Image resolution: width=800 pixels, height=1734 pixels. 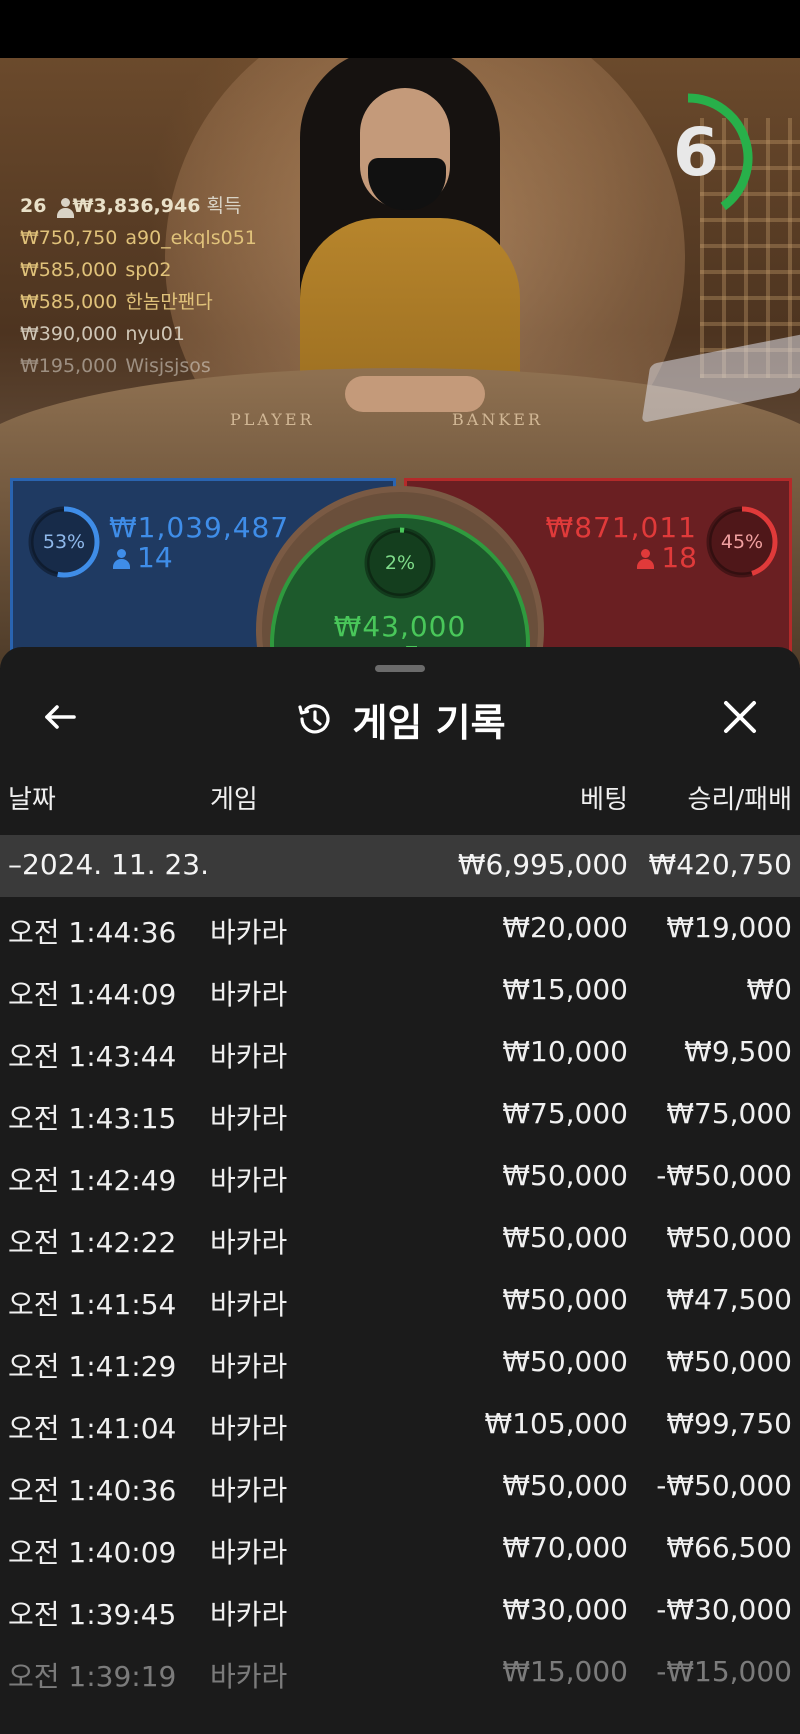 I want to click on table-row: 오전 1:41:54 바카라 ₩50,000 ₩47,500, so click(x=400, y=1300).